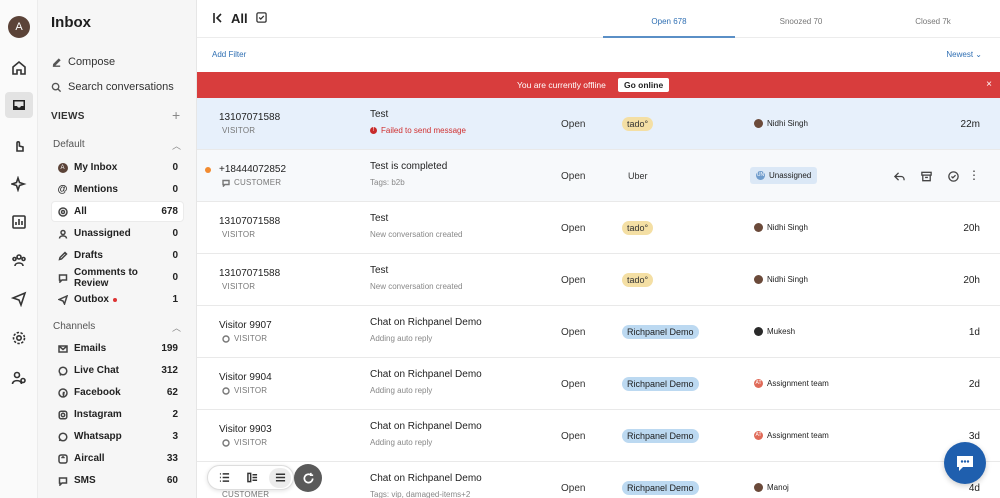  Describe the element at coordinates (974, 436) in the screenshot. I see `conversation-time: 3d` at that location.